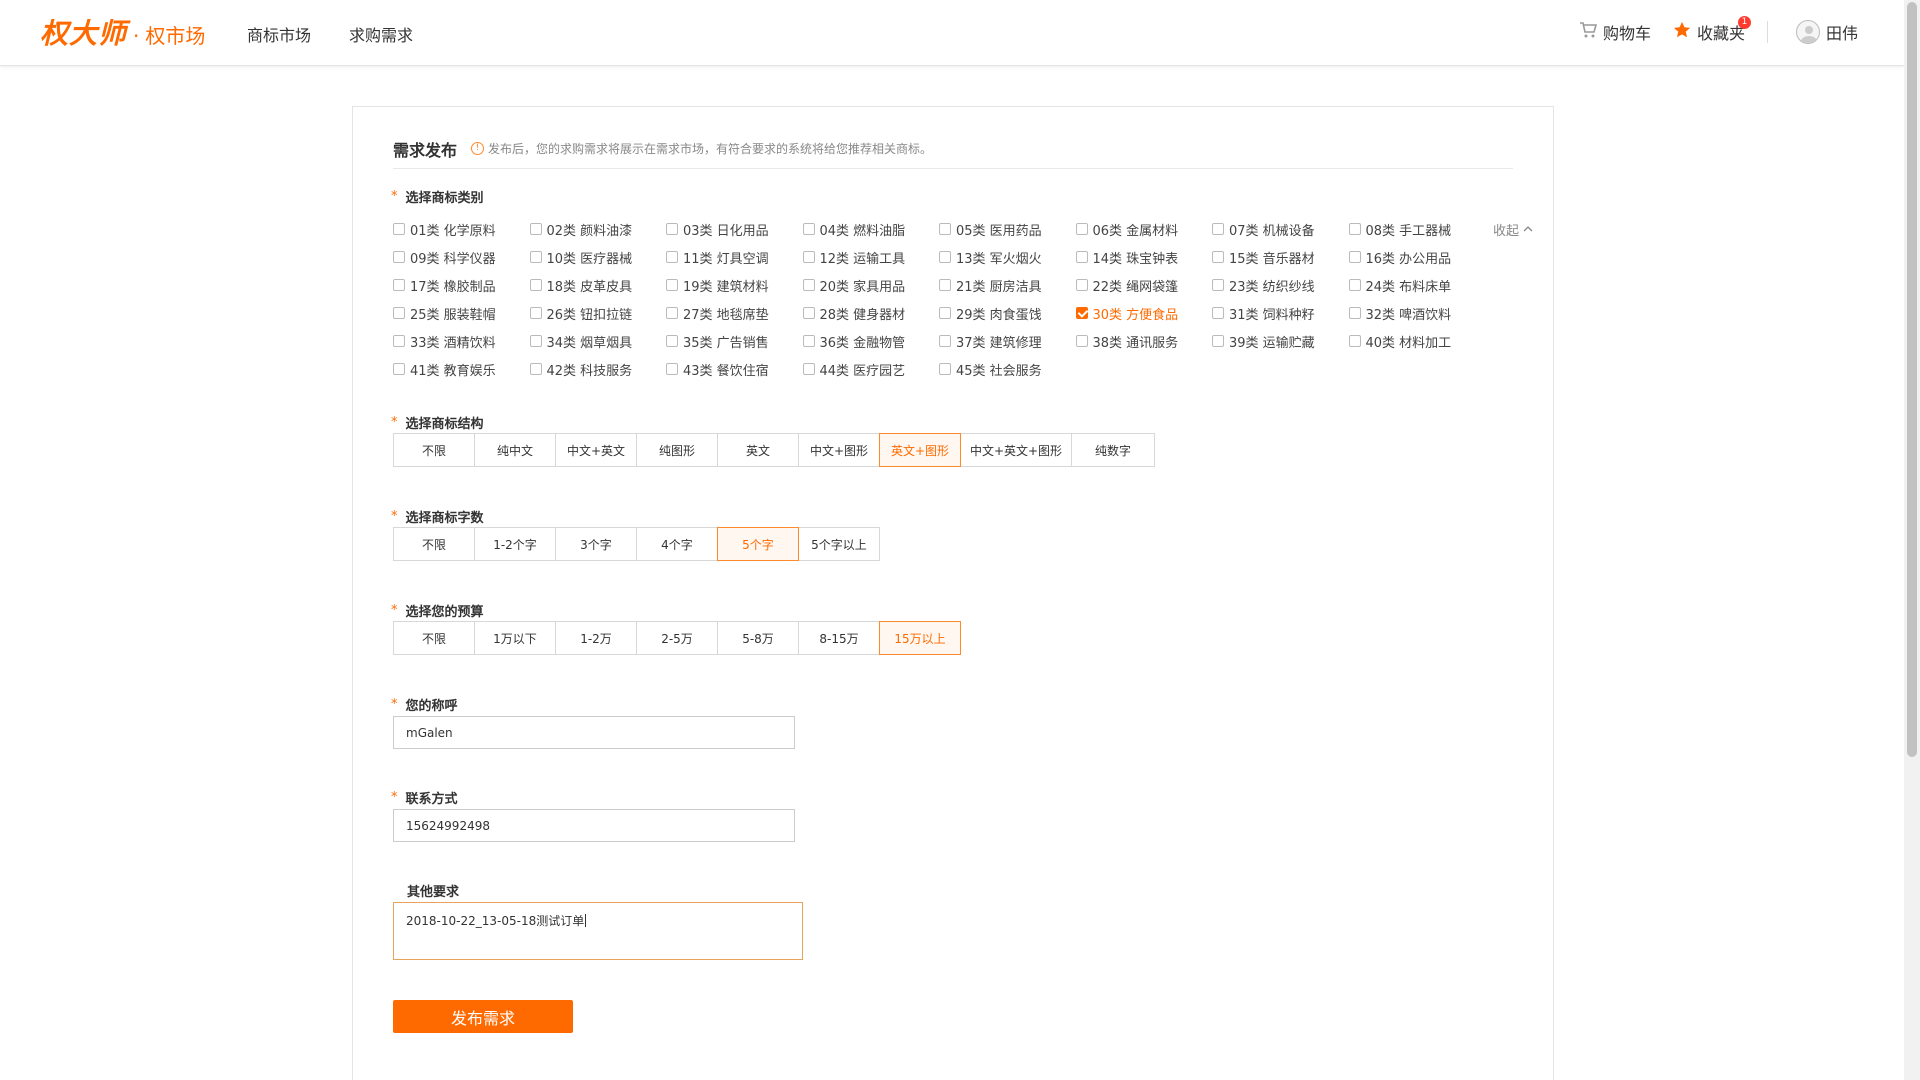 The width and height of the screenshot is (1920, 1080). What do you see at coordinates (279, 34) in the screenshot?
I see `nav-trademark-market: 商标市场` at bounding box center [279, 34].